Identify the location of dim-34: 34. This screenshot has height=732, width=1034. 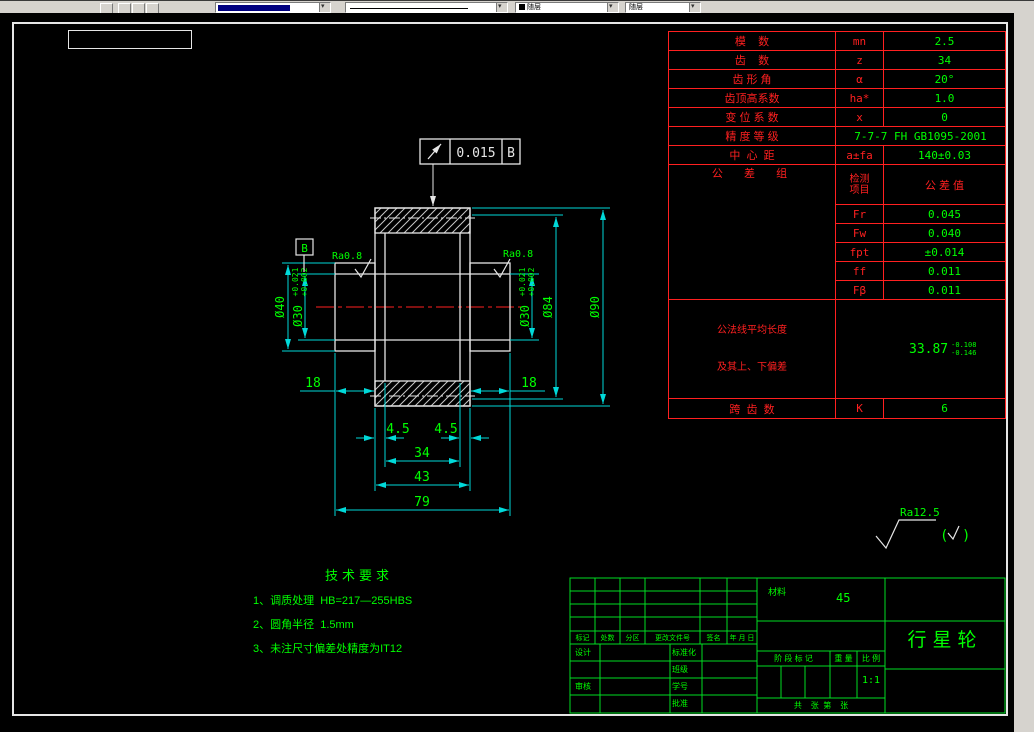
(422, 453).